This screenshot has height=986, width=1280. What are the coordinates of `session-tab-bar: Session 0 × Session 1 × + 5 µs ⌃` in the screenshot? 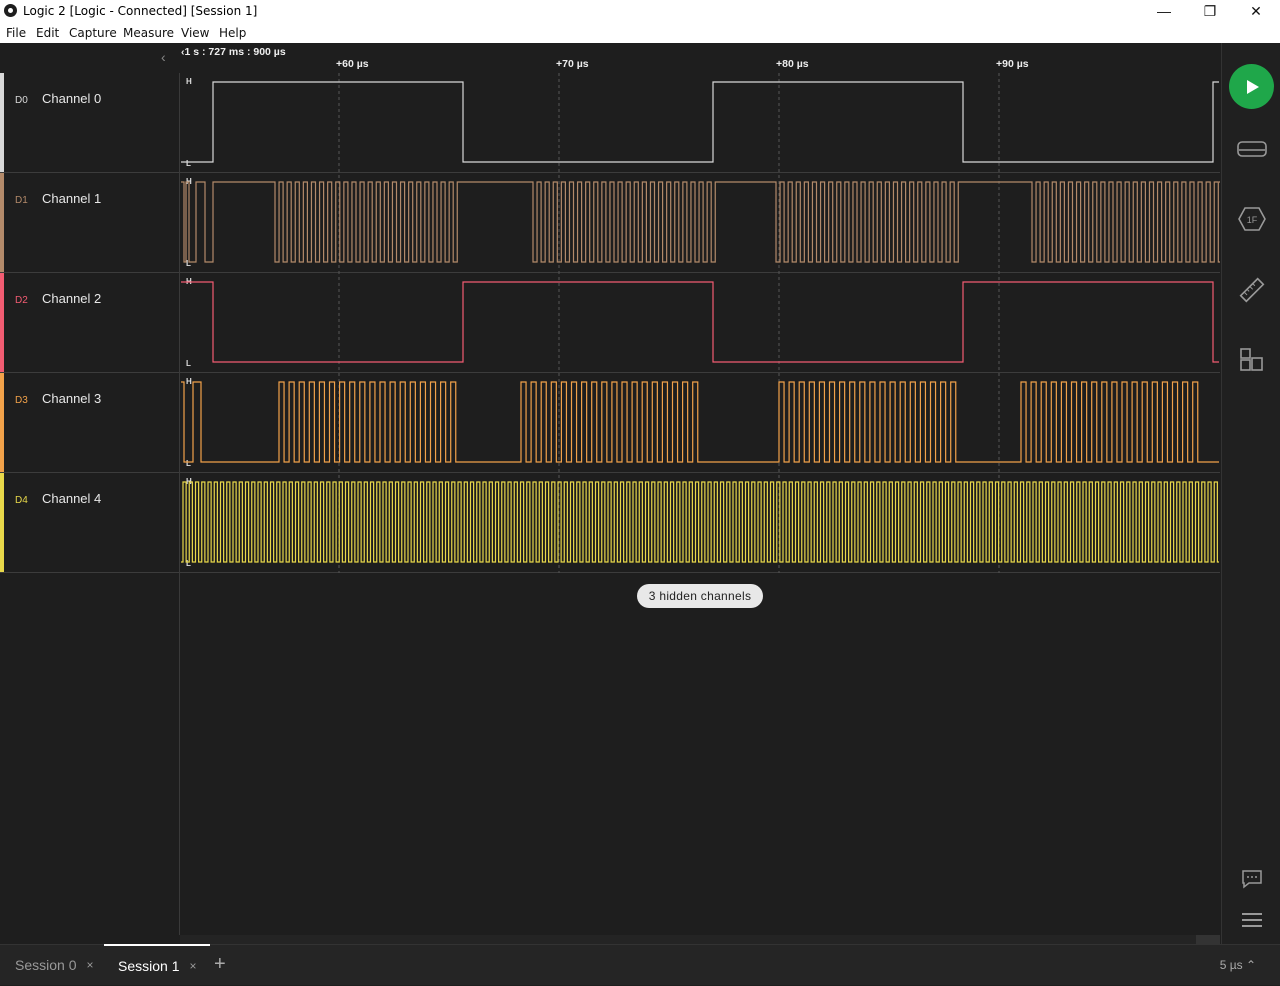 It's located at (640, 964).